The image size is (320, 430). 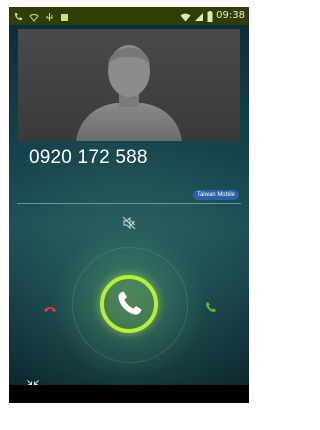 I want to click on call-icon, so click(x=18, y=16).